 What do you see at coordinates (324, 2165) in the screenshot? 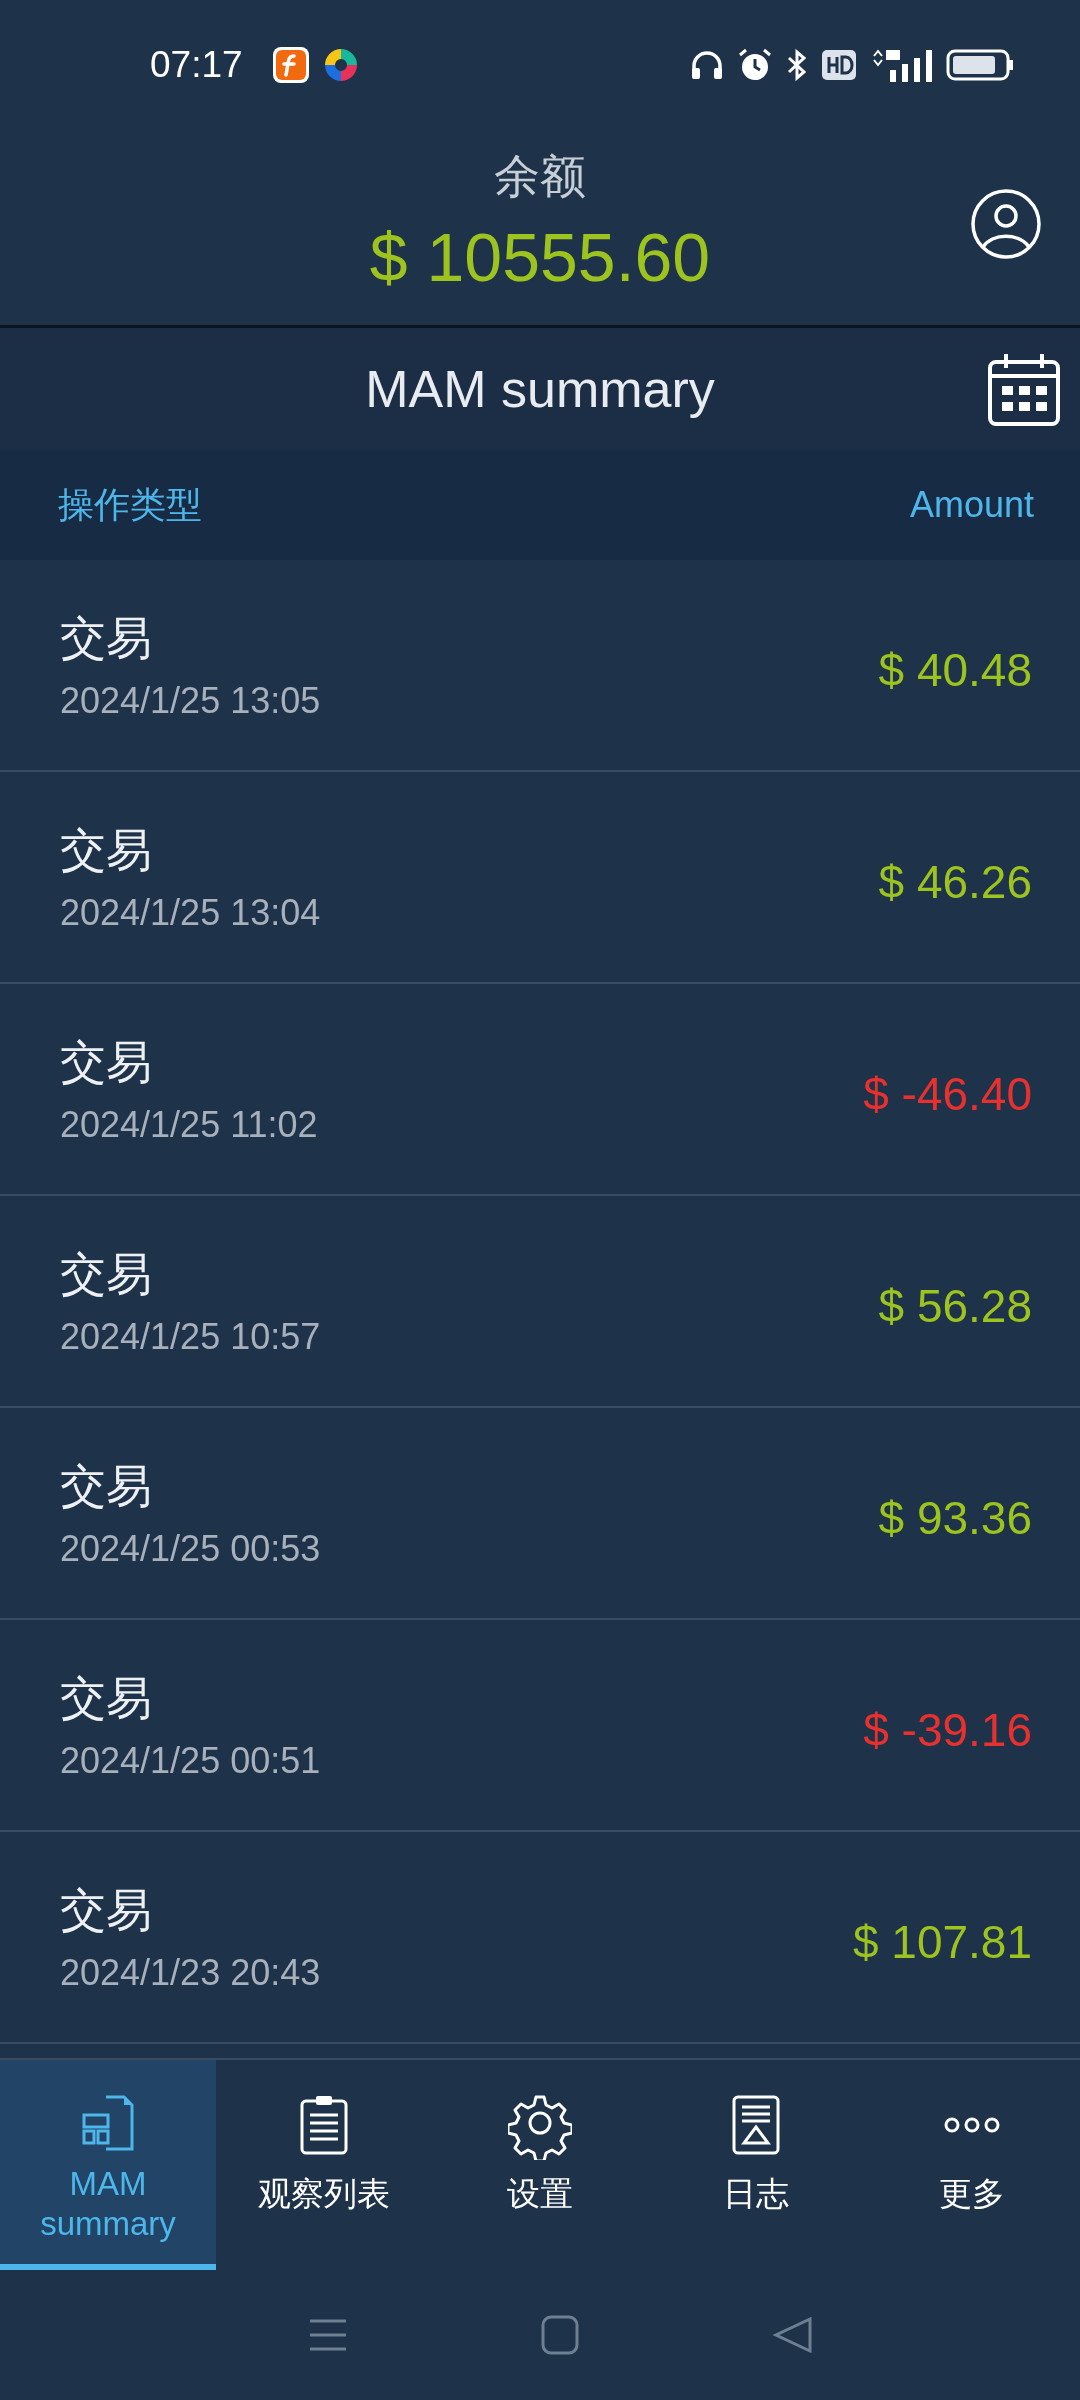
I see `nav-tab: 观察列表` at bounding box center [324, 2165].